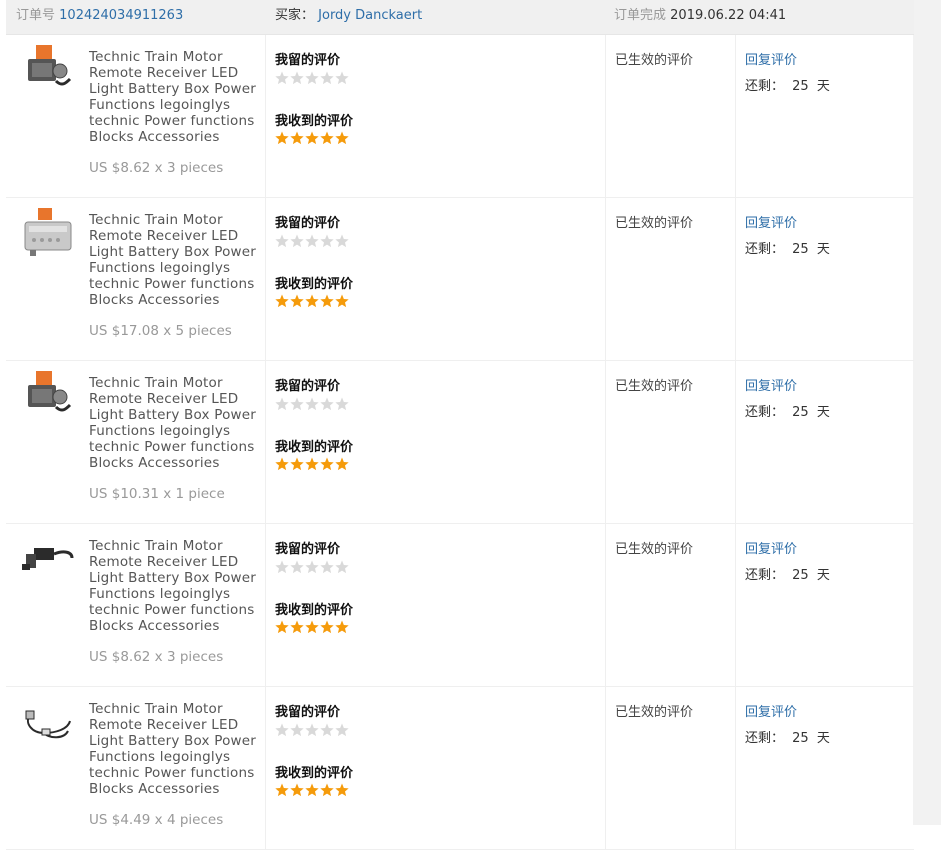 This screenshot has height=850, width=941. What do you see at coordinates (654, 223) in the screenshot?
I see `feedback-status: 已生效的评价` at bounding box center [654, 223].